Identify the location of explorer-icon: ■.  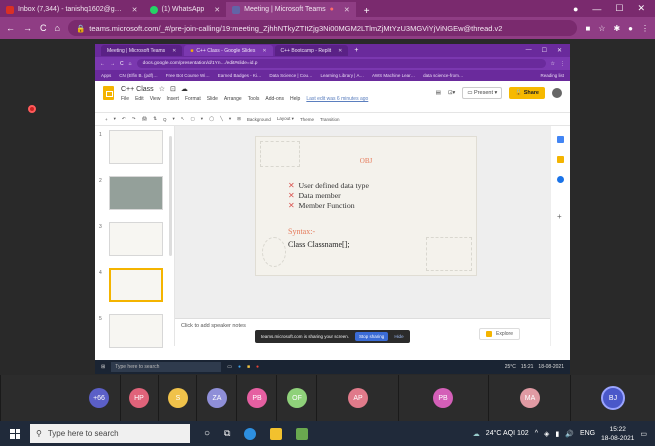
(248, 367).